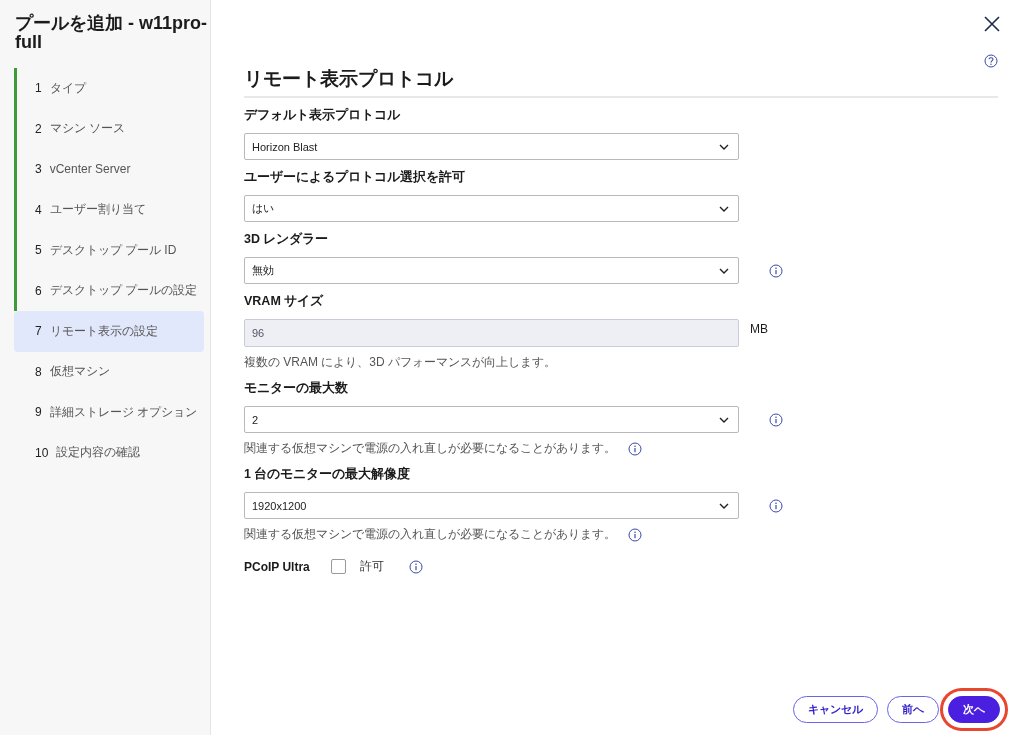 The height and width of the screenshot is (735, 1024). Describe the element at coordinates (109, 209) in the screenshot. I see `wizard-step: 4 ユーザー割り当て` at that location.